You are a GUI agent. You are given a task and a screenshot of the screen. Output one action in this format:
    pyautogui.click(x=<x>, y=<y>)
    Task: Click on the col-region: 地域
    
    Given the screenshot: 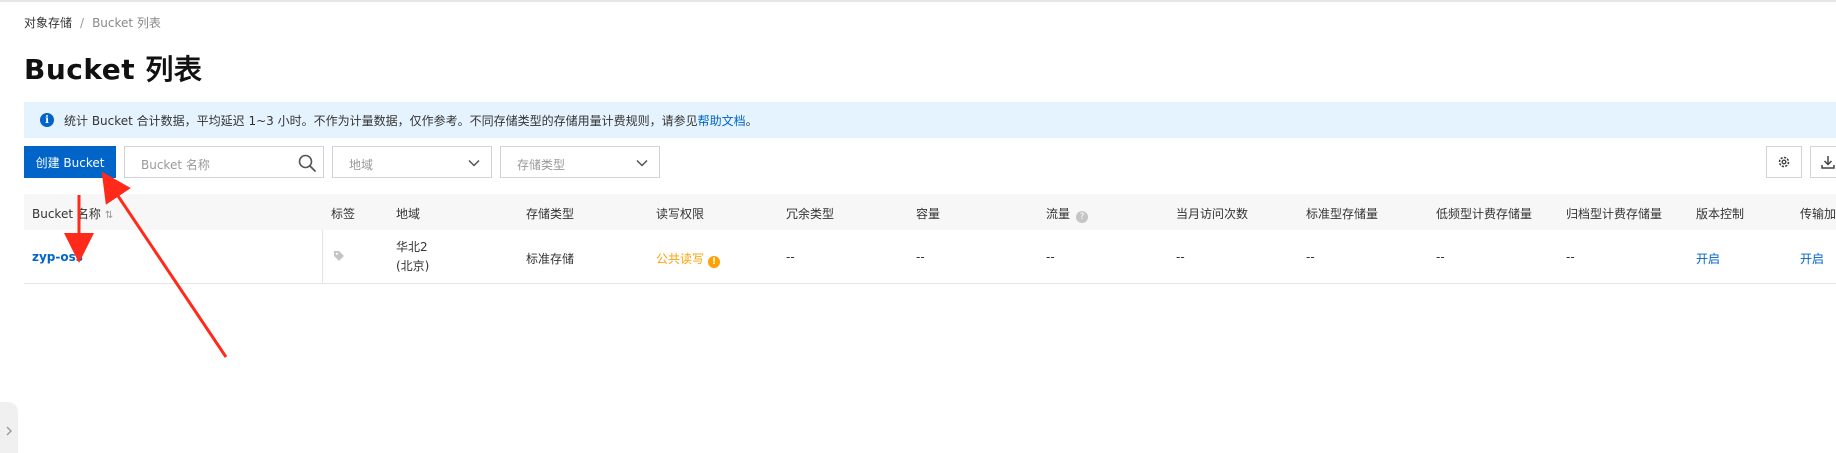 What is the action you would take?
    pyautogui.click(x=408, y=214)
    